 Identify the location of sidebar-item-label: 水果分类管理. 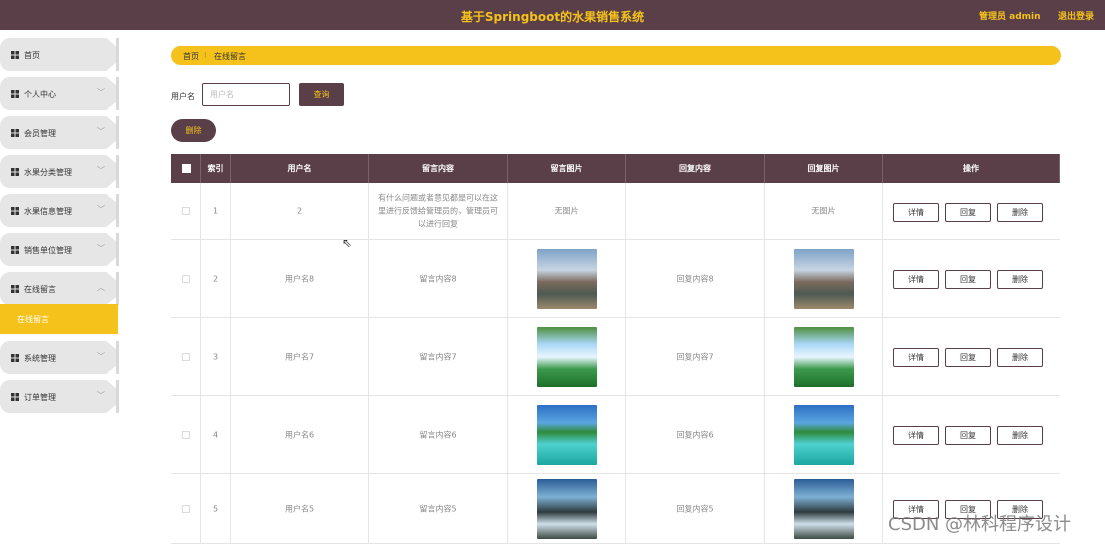
(48, 172).